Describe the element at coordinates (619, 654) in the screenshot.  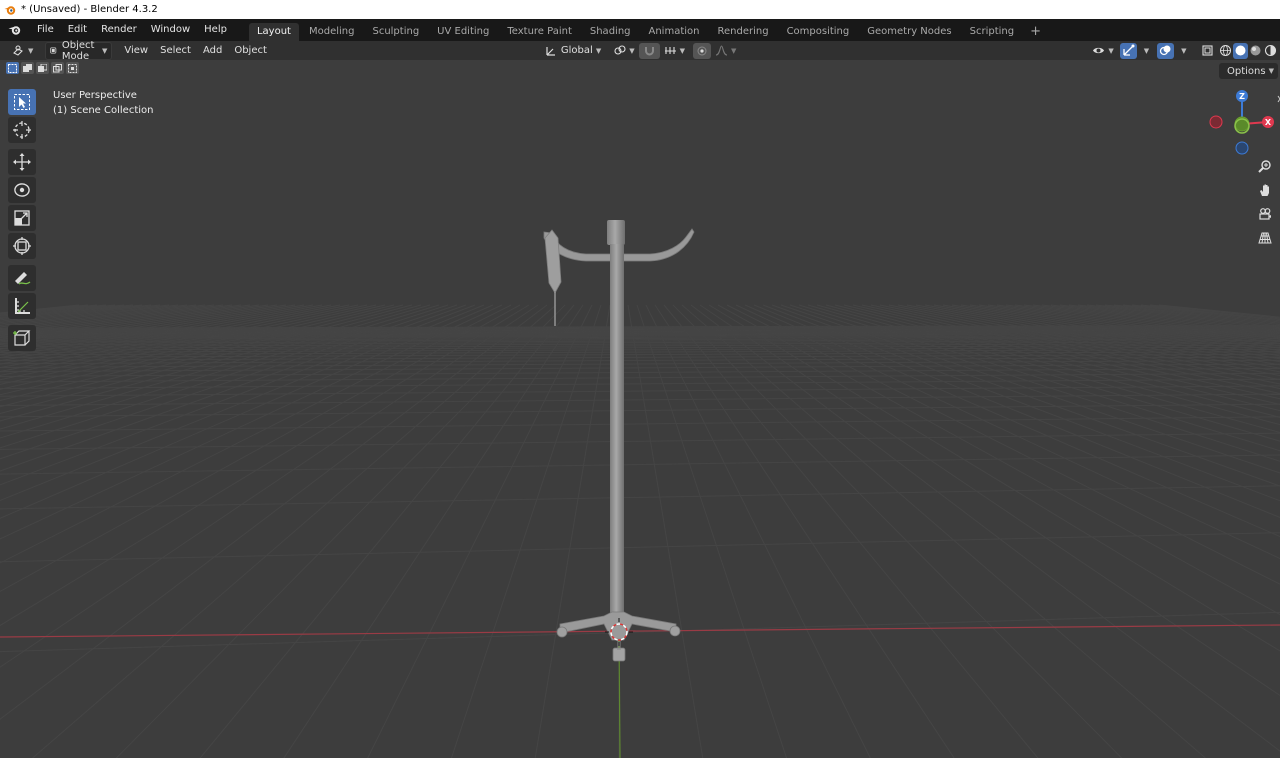
I see `caster-wheel-front` at that location.